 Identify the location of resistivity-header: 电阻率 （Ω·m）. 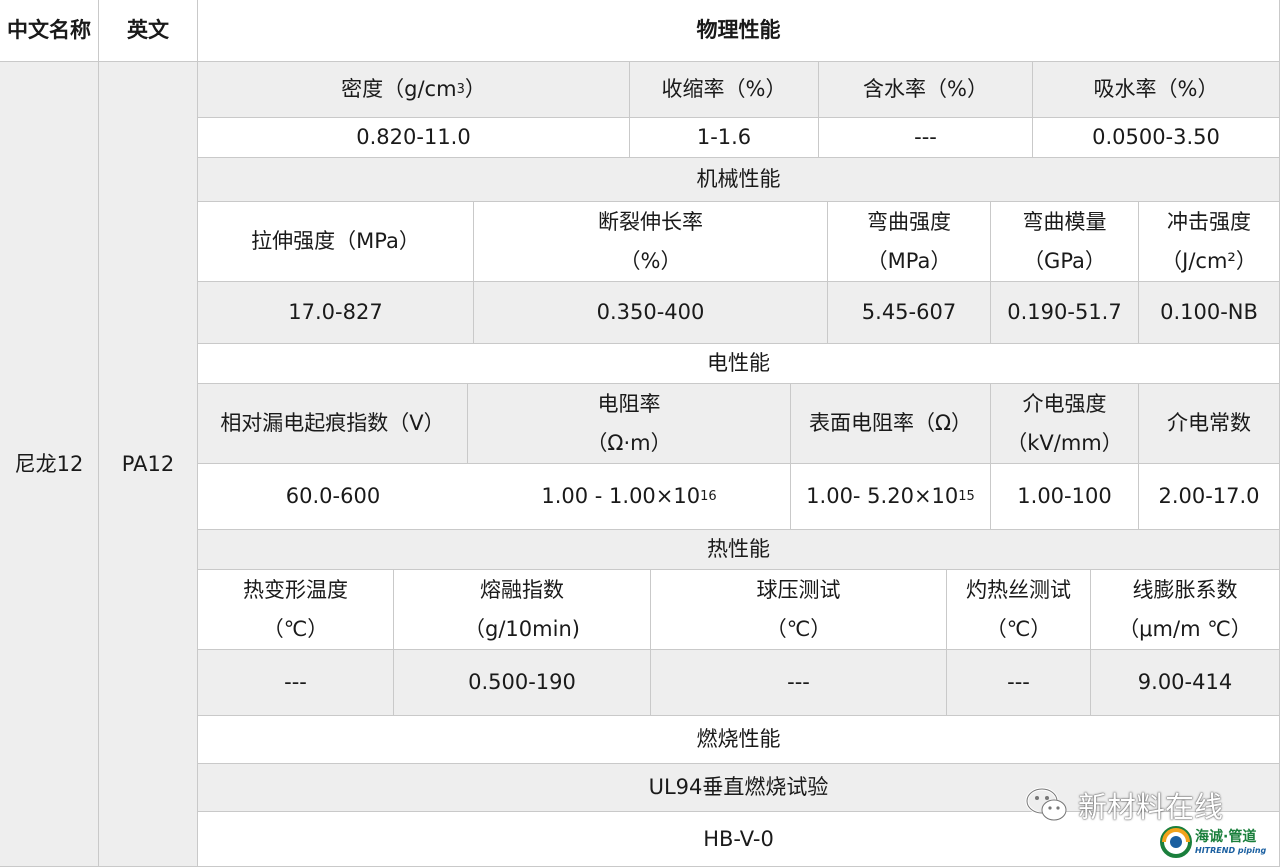
(629, 424).